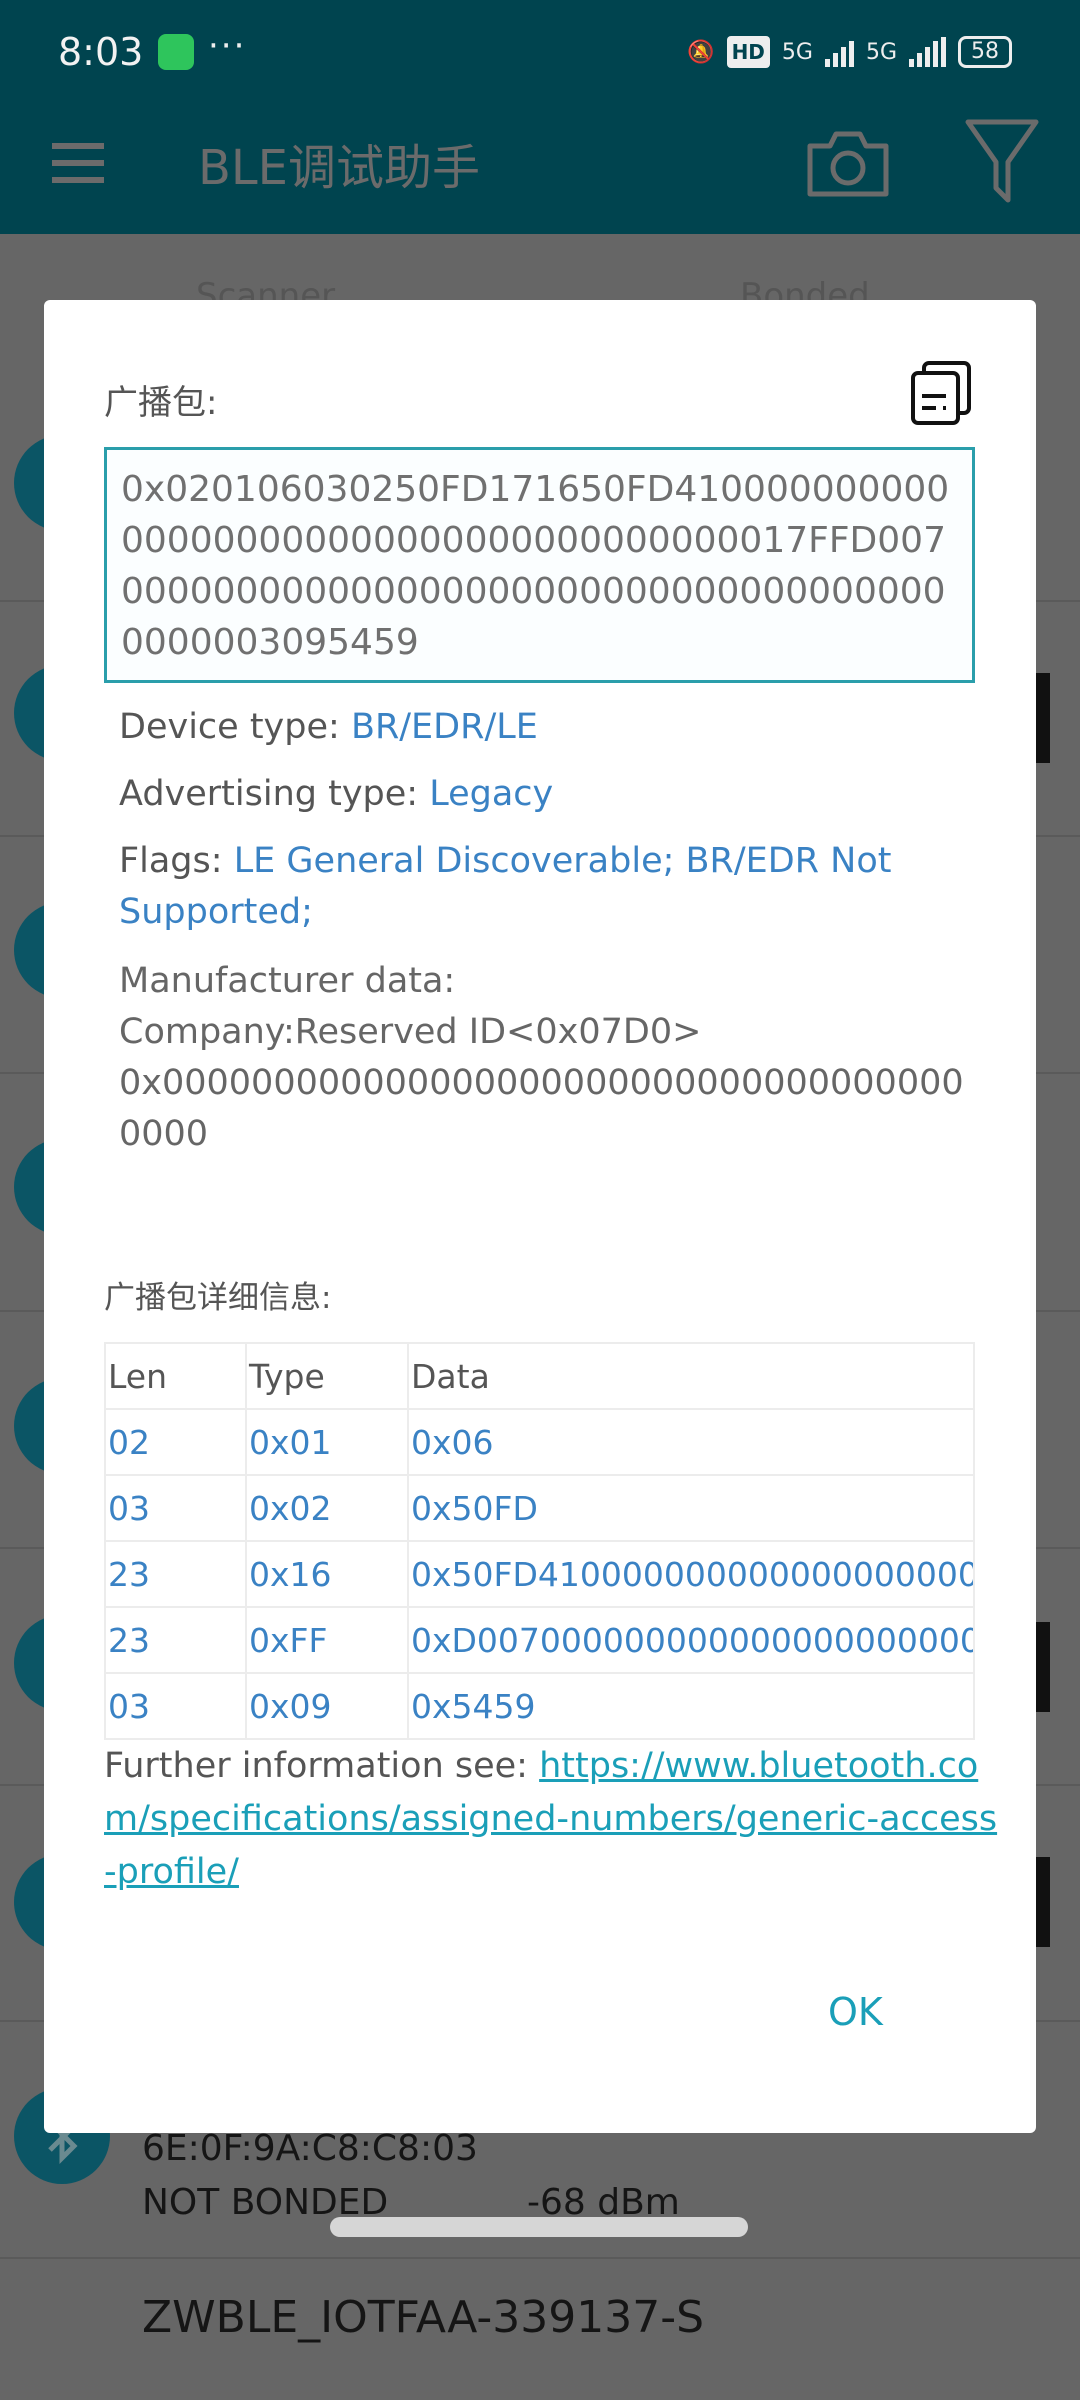 The image size is (1080, 2400). I want to click on menu-icon, so click(78, 163).